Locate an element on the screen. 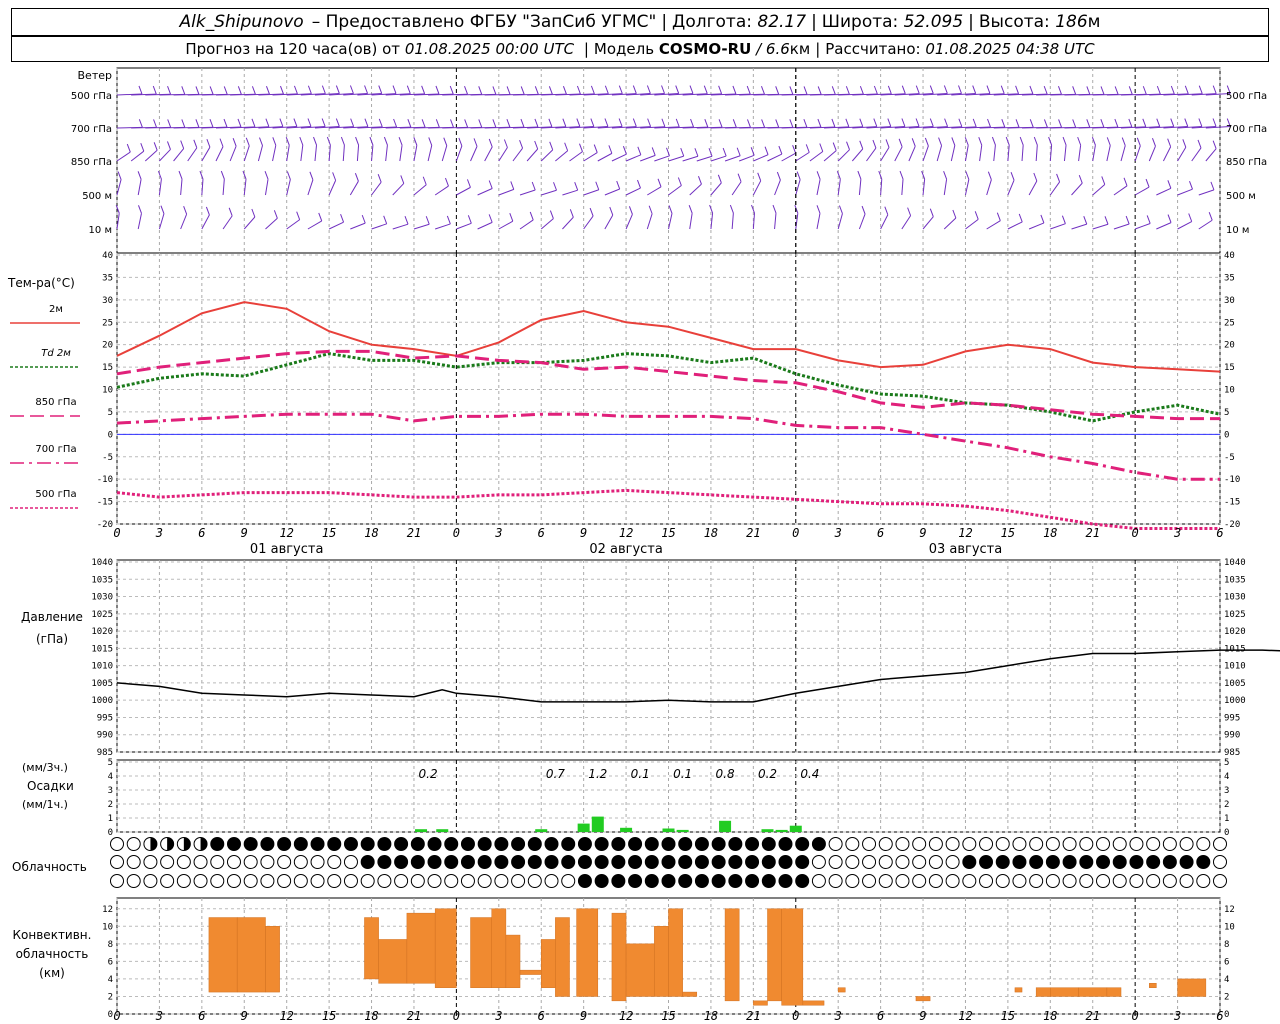  temp-ytick: 5 is located at coordinates (110, 413).